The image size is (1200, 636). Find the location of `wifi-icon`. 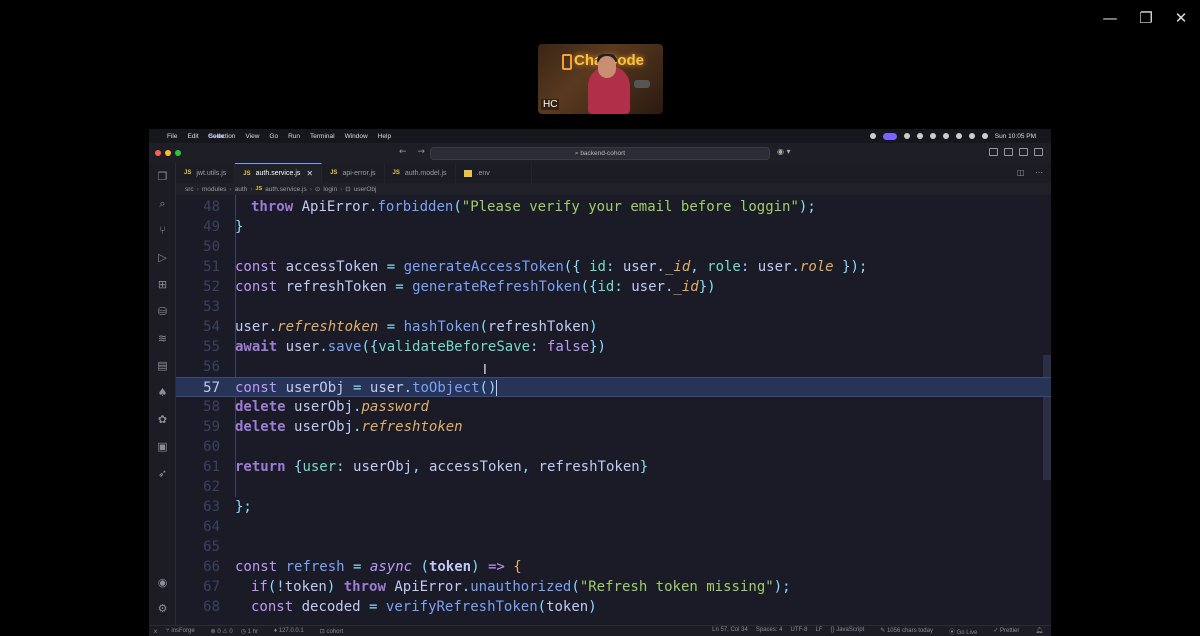

wifi-icon is located at coordinates (958, 136).